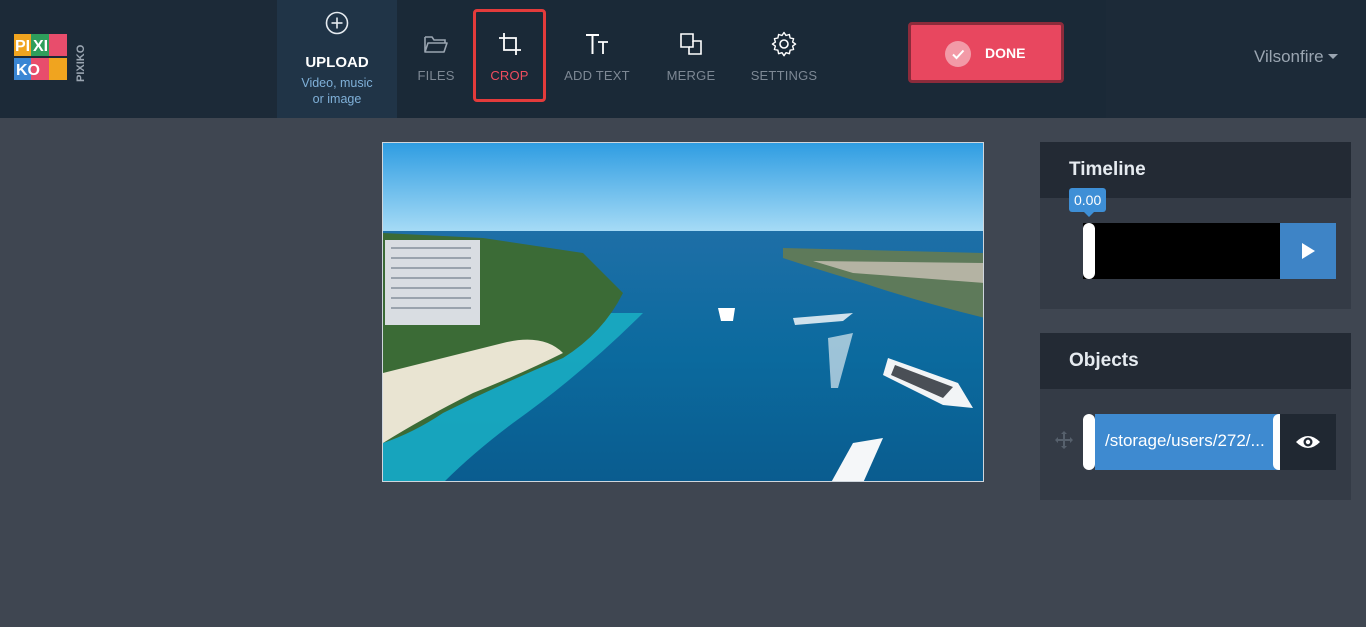  I want to click on visibility-toggle-button, so click(1308, 442).